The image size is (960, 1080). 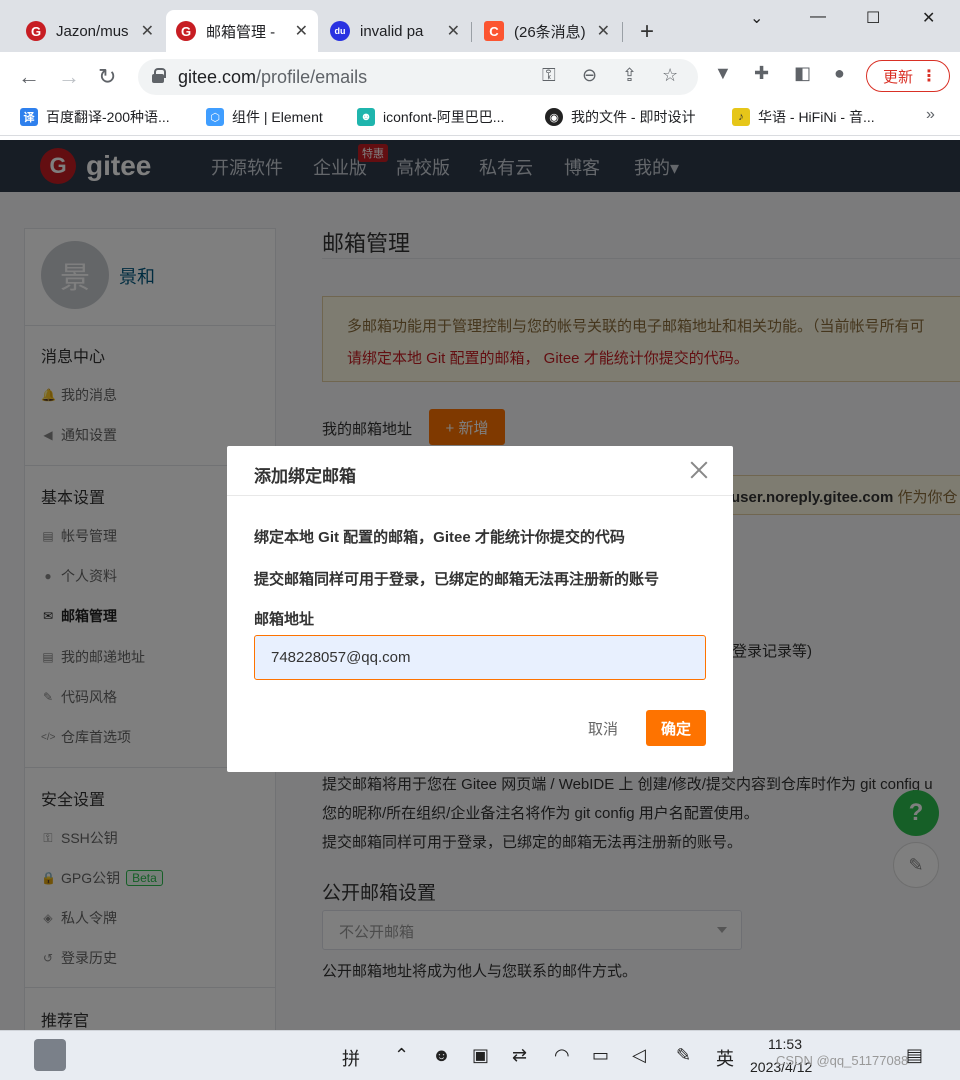 What do you see at coordinates (107, 77) in the screenshot?
I see `reload-icon: ↻` at bounding box center [107, 77].